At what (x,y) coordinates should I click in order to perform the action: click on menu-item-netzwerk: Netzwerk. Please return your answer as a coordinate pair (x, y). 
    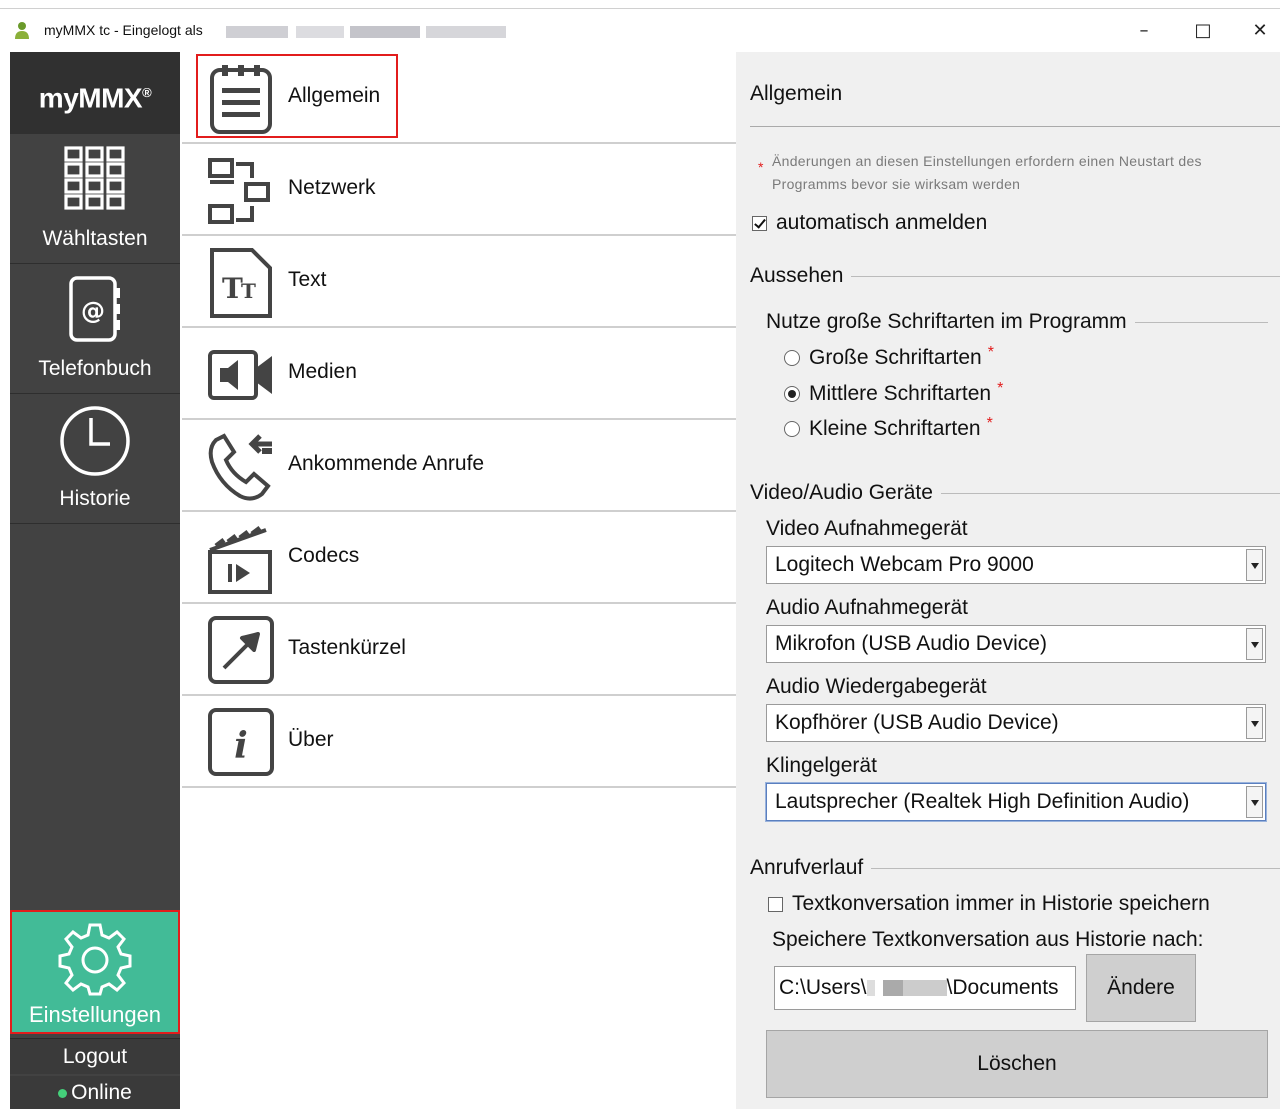
    Looking at the image, I should click on (459, 190).